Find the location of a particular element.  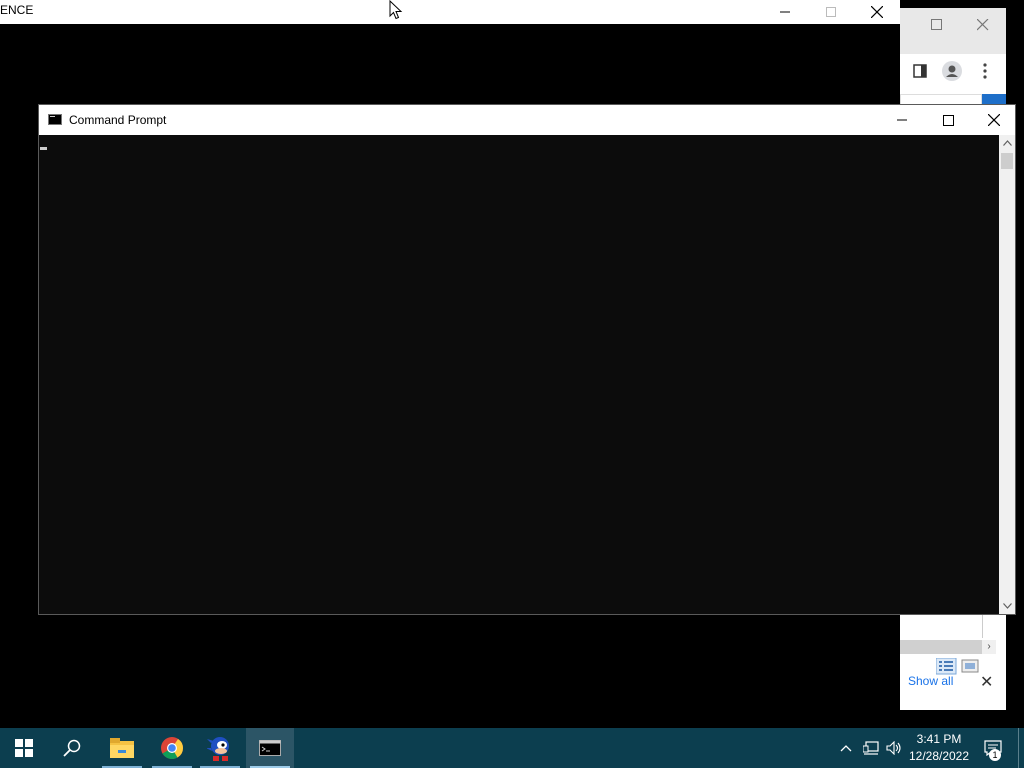

command-prompt-taskbar-button is located at coordinates (270, 748).